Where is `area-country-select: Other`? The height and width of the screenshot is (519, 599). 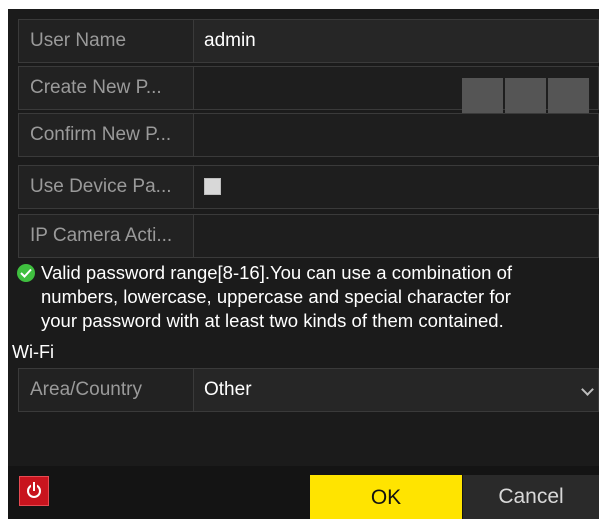 area-country-select: Other is located at coordinates (396, 390).